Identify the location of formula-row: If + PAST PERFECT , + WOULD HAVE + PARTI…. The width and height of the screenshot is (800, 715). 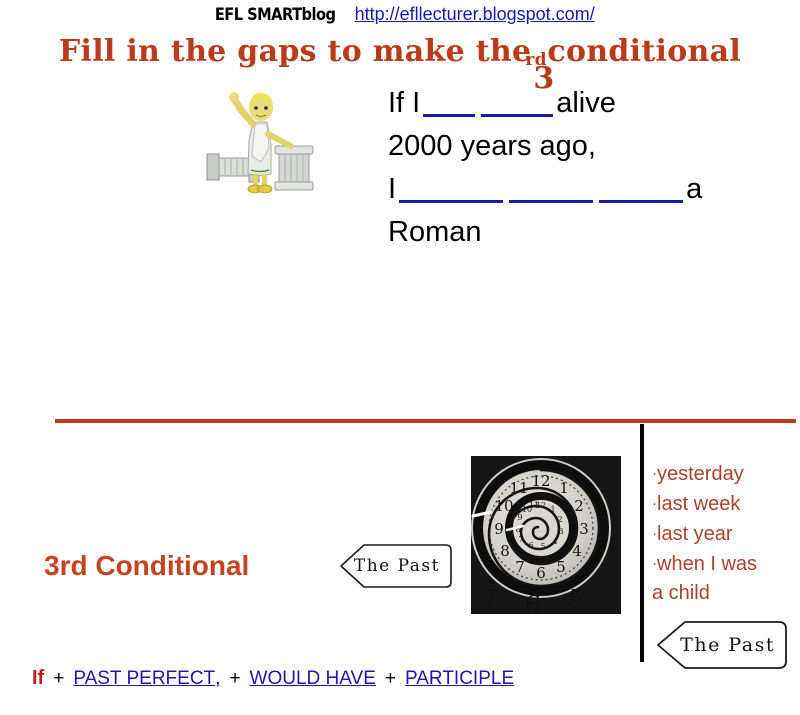
(273, 678).